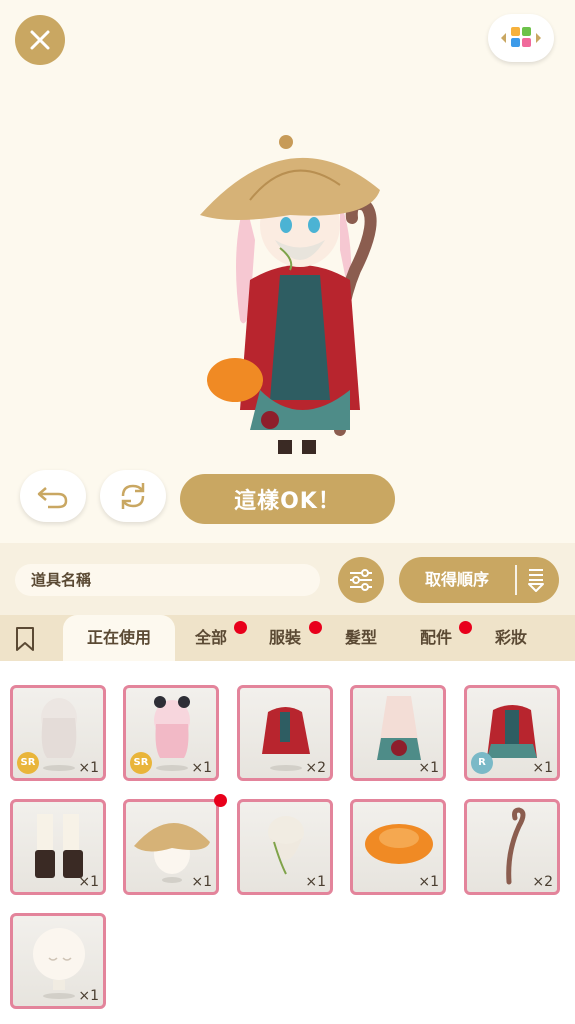 This screenshot has width=575, height=1024. I want to click on divider, so click(516, 580).